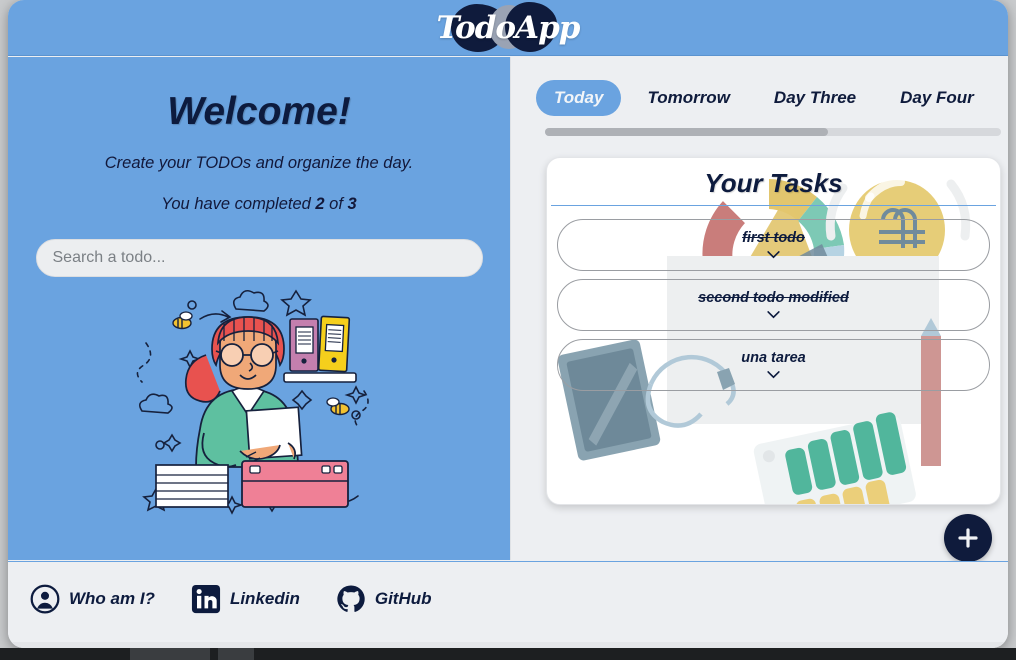 The height and width of the screenshot is (660, 1016). I want to click on todo-item-2: second todo modified, so click(773, 305).